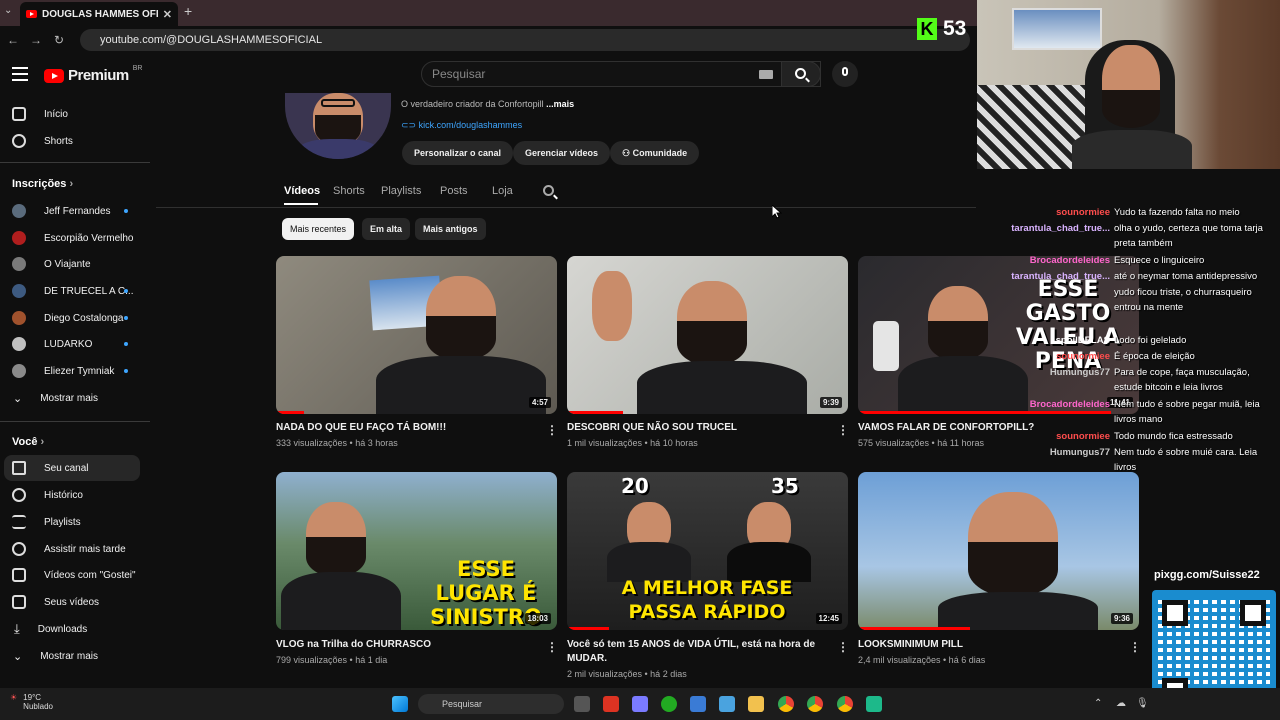 This screenshot has height=720, width=1280. What do you see at coordinates (13, 40) in the screenshot?
I see `back-icon: ←` at bounding box center [13, 40].